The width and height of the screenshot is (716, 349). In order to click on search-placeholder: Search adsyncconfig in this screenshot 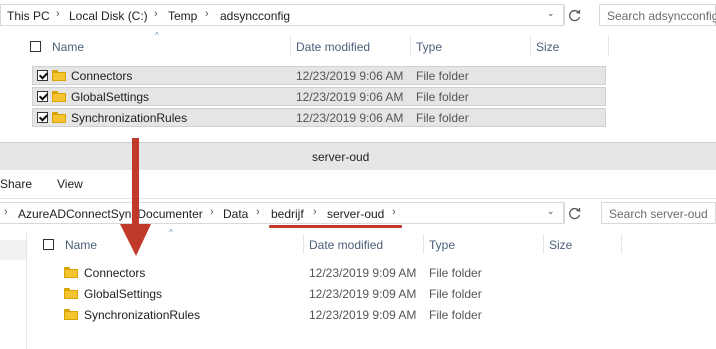, I will do `click(661, 16)`.